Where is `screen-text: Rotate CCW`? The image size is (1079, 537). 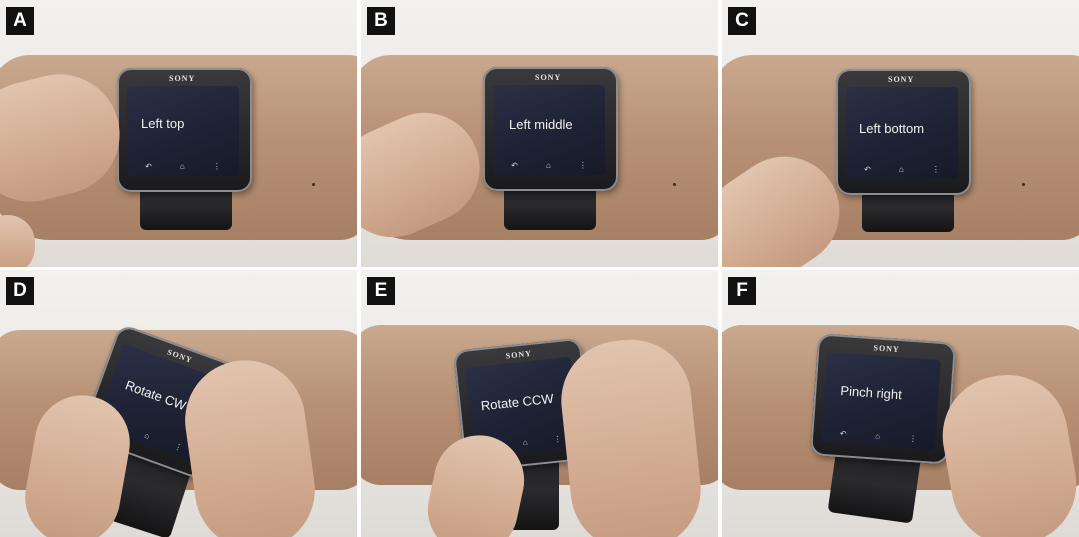
screen-text: Rotate CCW is located at coordinates (517, 402).